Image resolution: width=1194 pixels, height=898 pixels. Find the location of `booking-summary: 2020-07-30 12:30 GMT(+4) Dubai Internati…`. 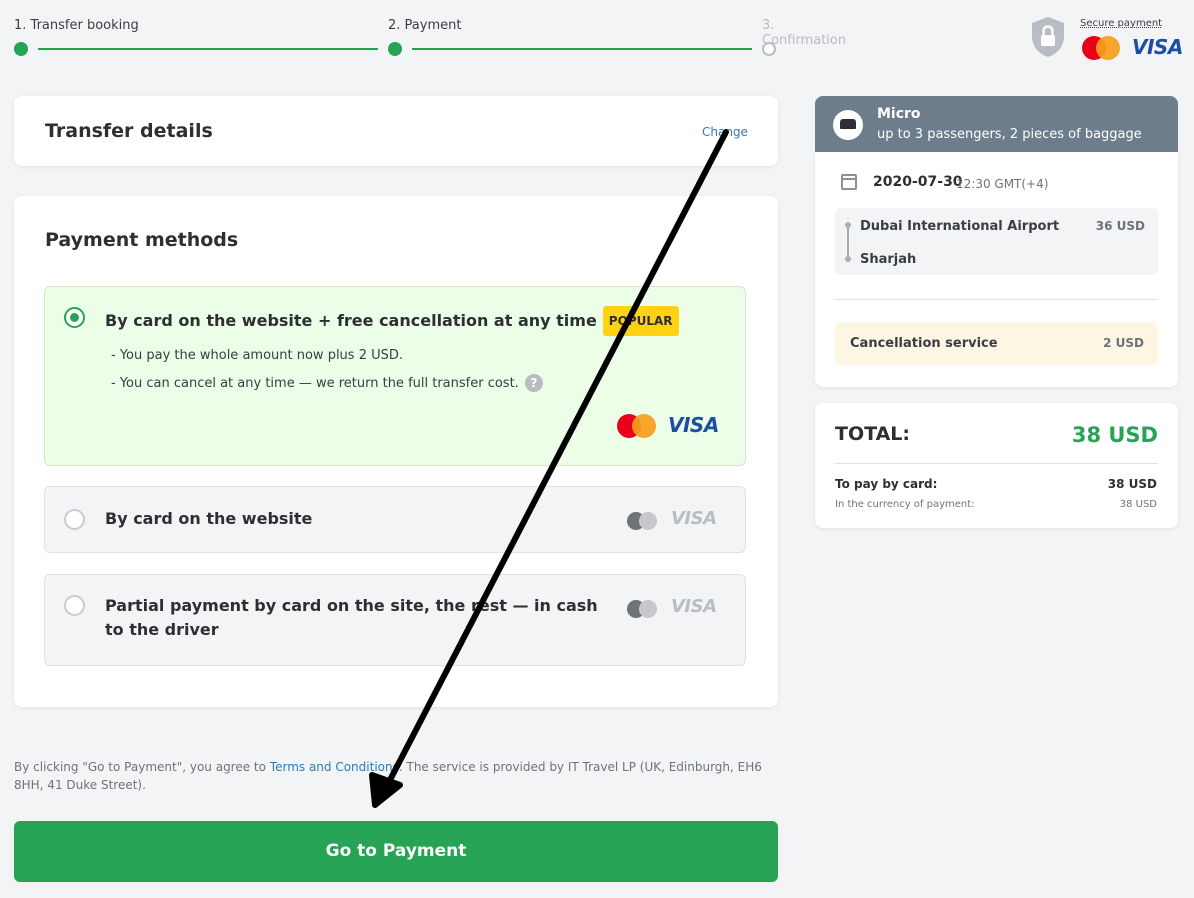

booking-summary: 2020-07-30 12:30 GMT(+4) Dubai Internati… is located at coordinates (996, 269).